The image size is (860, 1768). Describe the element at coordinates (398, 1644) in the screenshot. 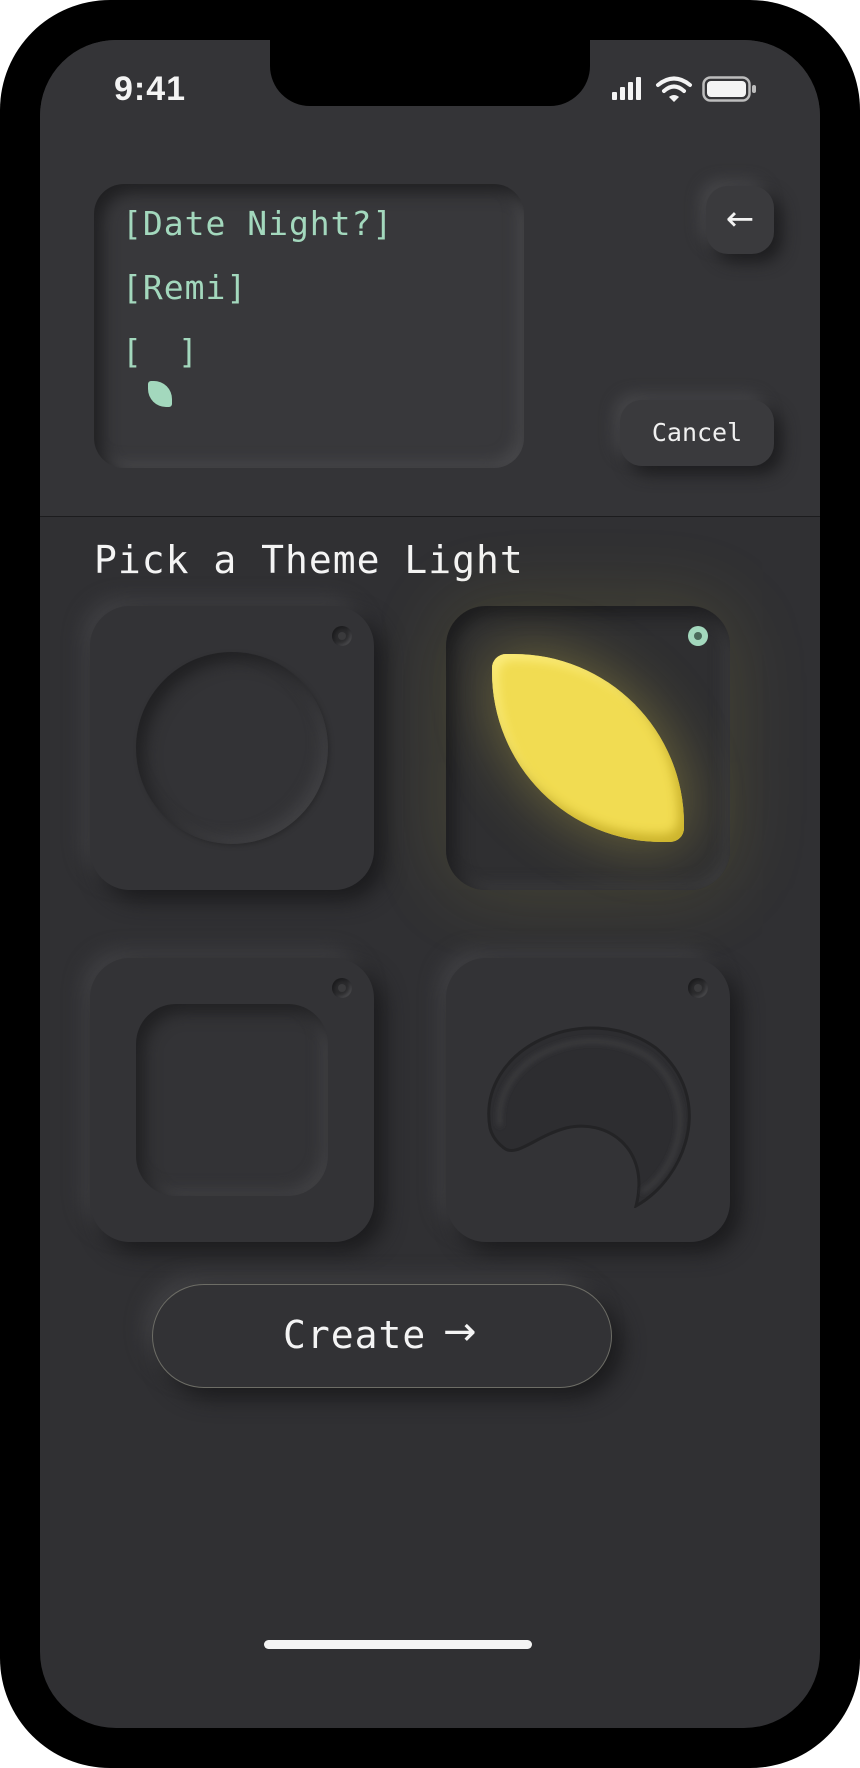

I see `home-indicator` at that location.